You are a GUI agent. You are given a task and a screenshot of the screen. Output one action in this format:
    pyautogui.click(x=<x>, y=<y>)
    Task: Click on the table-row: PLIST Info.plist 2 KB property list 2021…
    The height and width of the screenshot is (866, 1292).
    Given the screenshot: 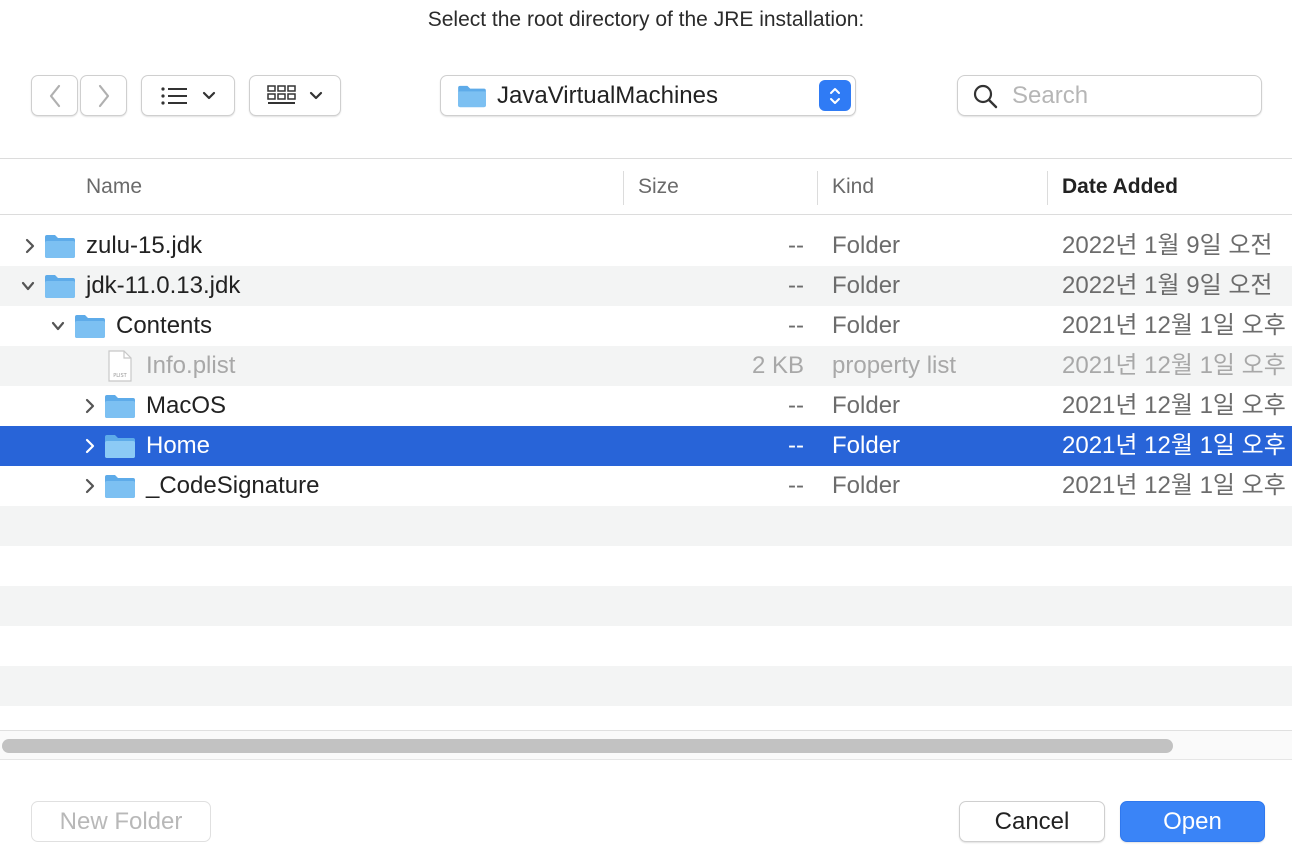 What is the action you would take?
    pyautogui.click(x=646, y=366)
    